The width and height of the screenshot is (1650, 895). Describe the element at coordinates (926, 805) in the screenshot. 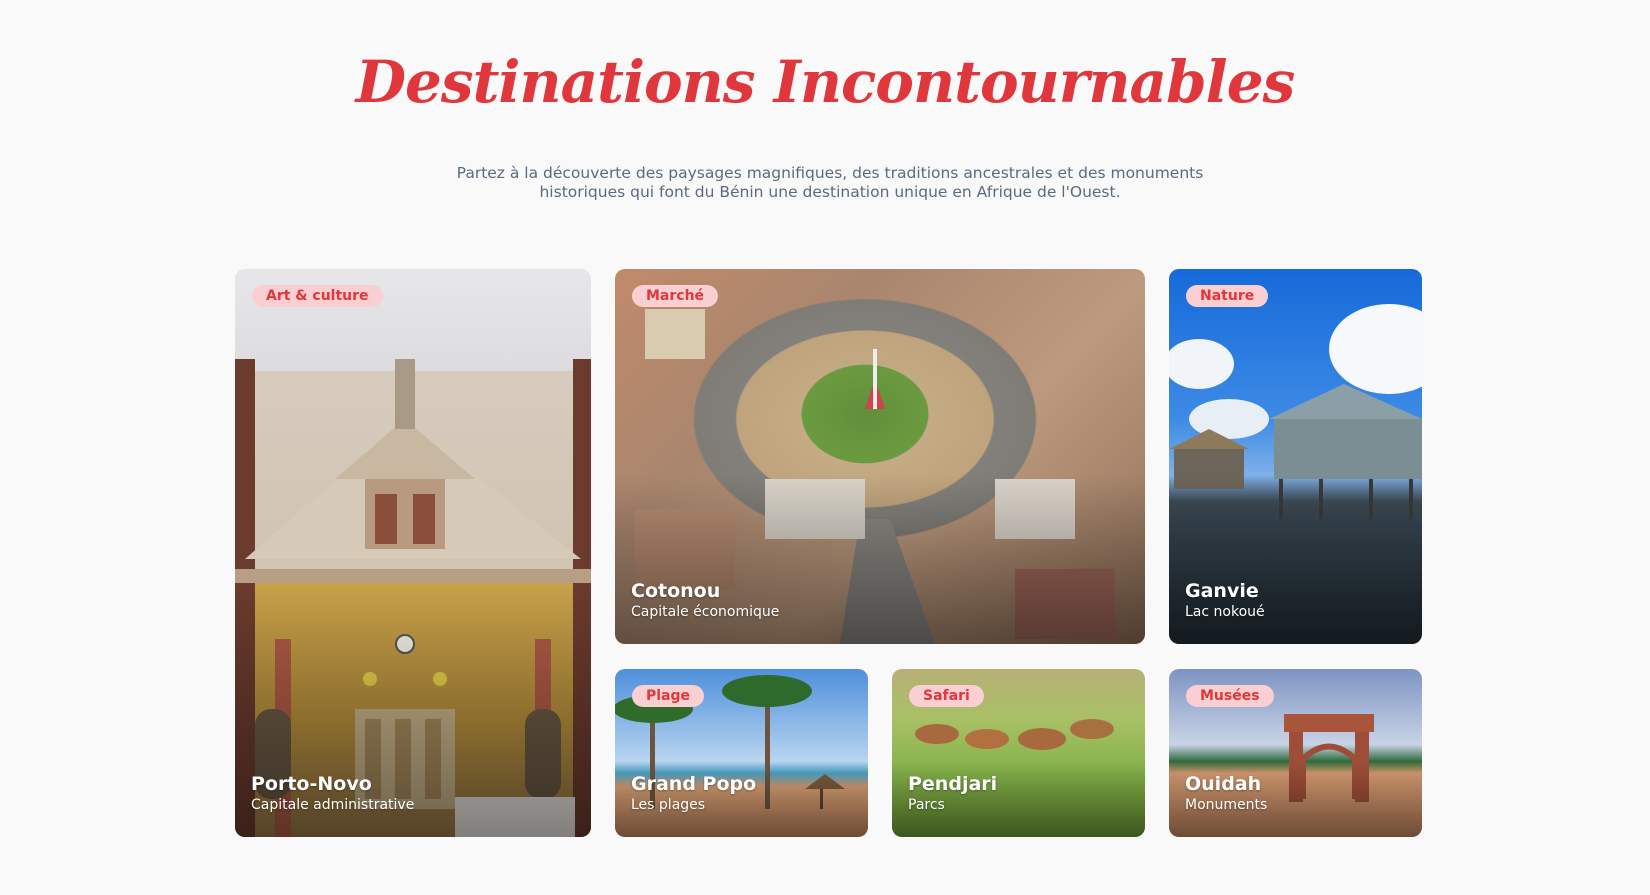

I see `card-caption-pendjari: Parcs` at that location.